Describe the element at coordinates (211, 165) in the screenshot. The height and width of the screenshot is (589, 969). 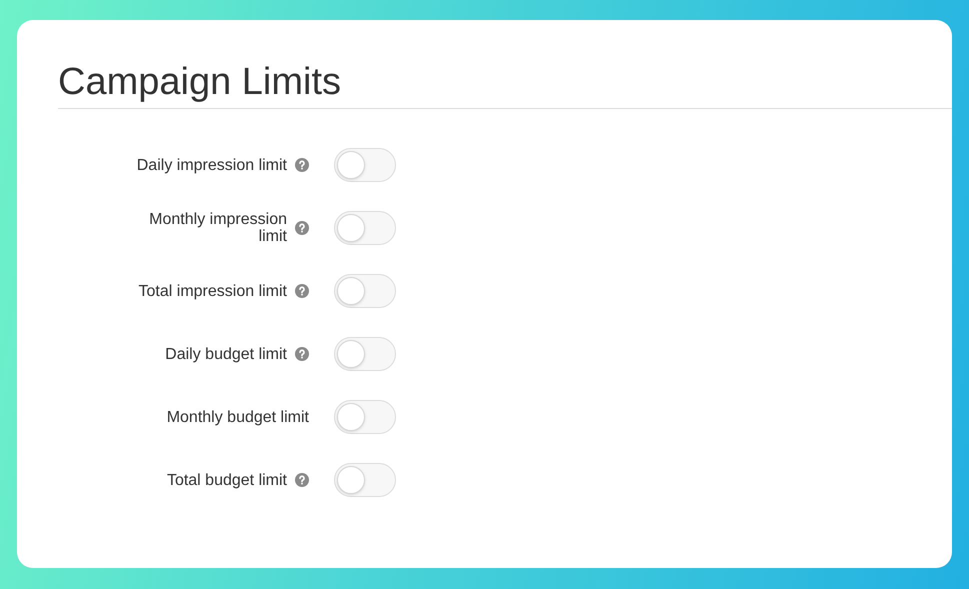
I see `limit-label: Daily impression limit` at that location.